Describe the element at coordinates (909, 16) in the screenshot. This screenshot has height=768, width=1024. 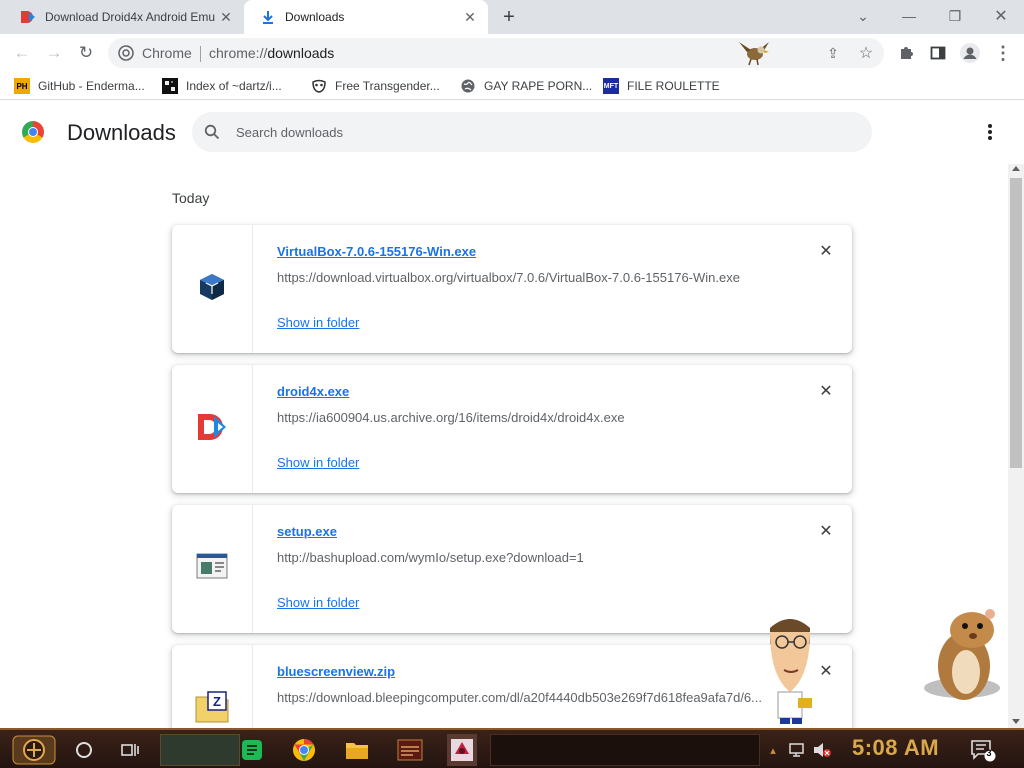
I see `minimize-button: —` at that location.